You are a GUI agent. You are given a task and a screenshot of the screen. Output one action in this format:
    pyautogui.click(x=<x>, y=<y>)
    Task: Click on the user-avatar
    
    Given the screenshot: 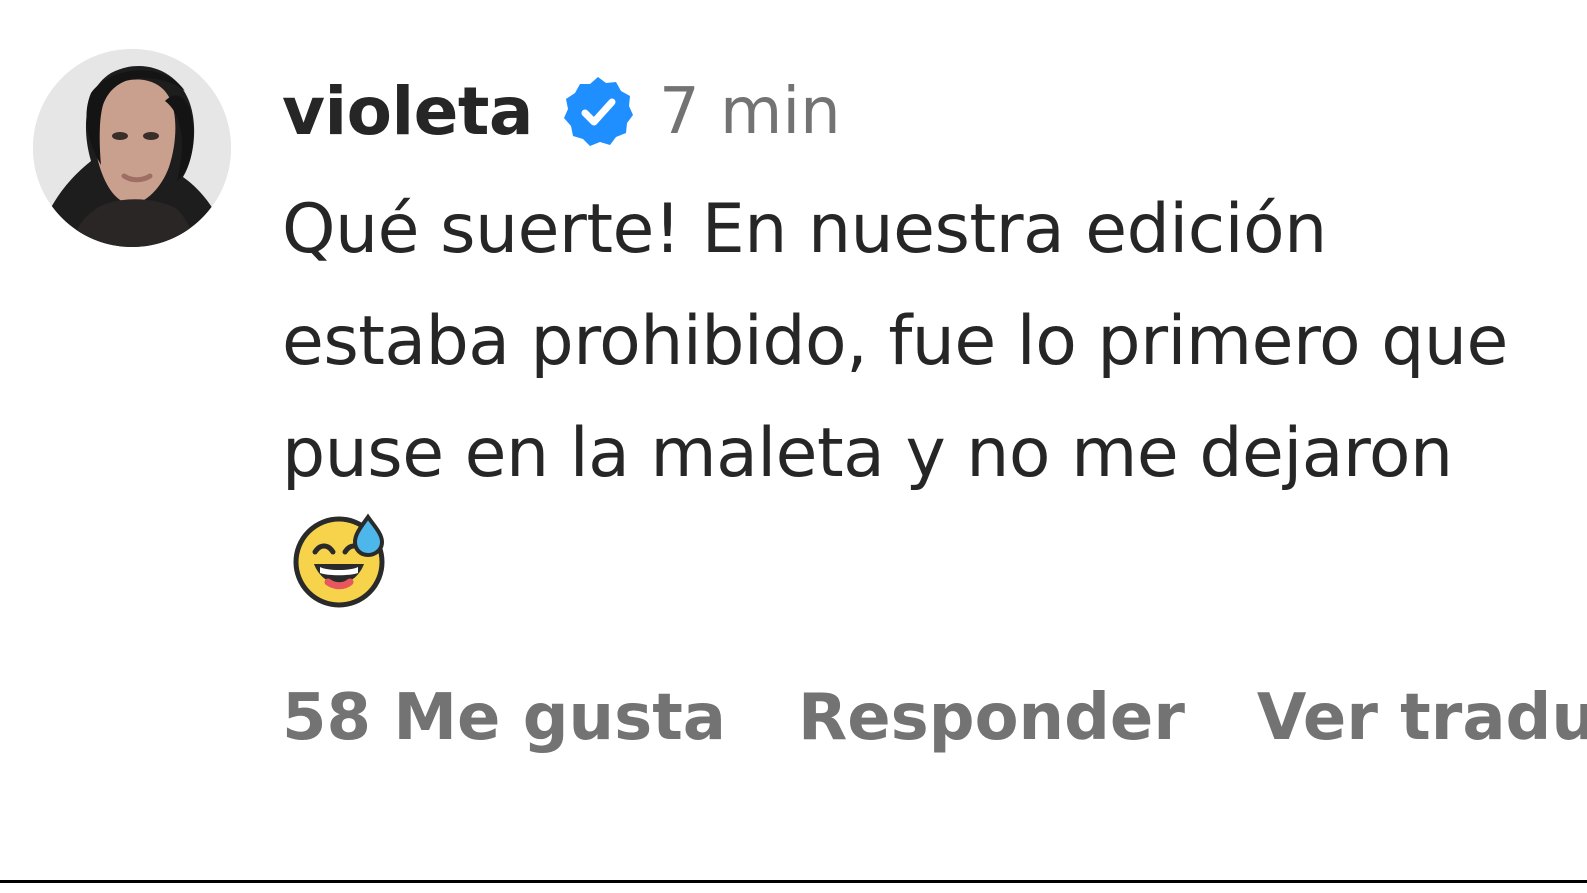 What is the action you would take?
    pyautogui.click(x=132, y=148)
    